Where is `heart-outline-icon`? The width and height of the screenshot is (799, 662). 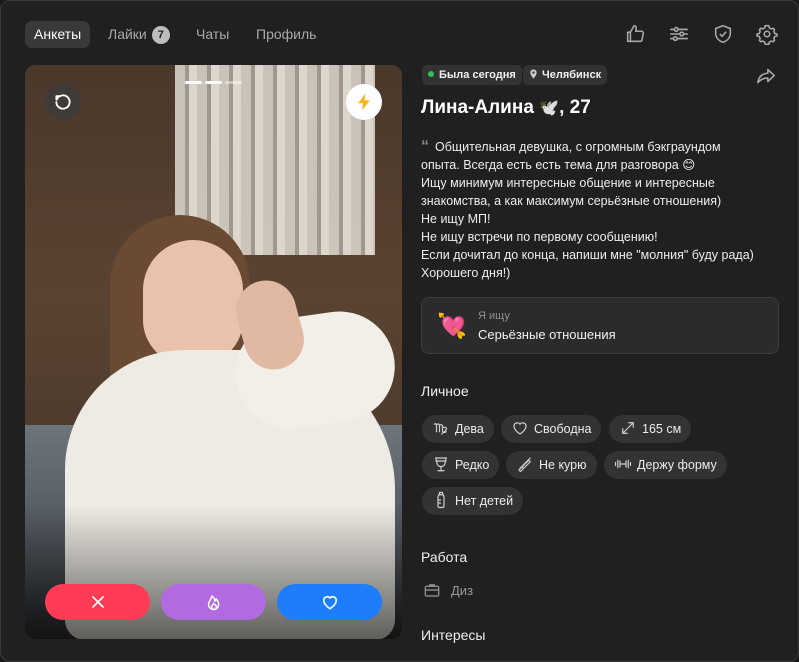
heart-outline-icon is located at coordinates (520, 428).